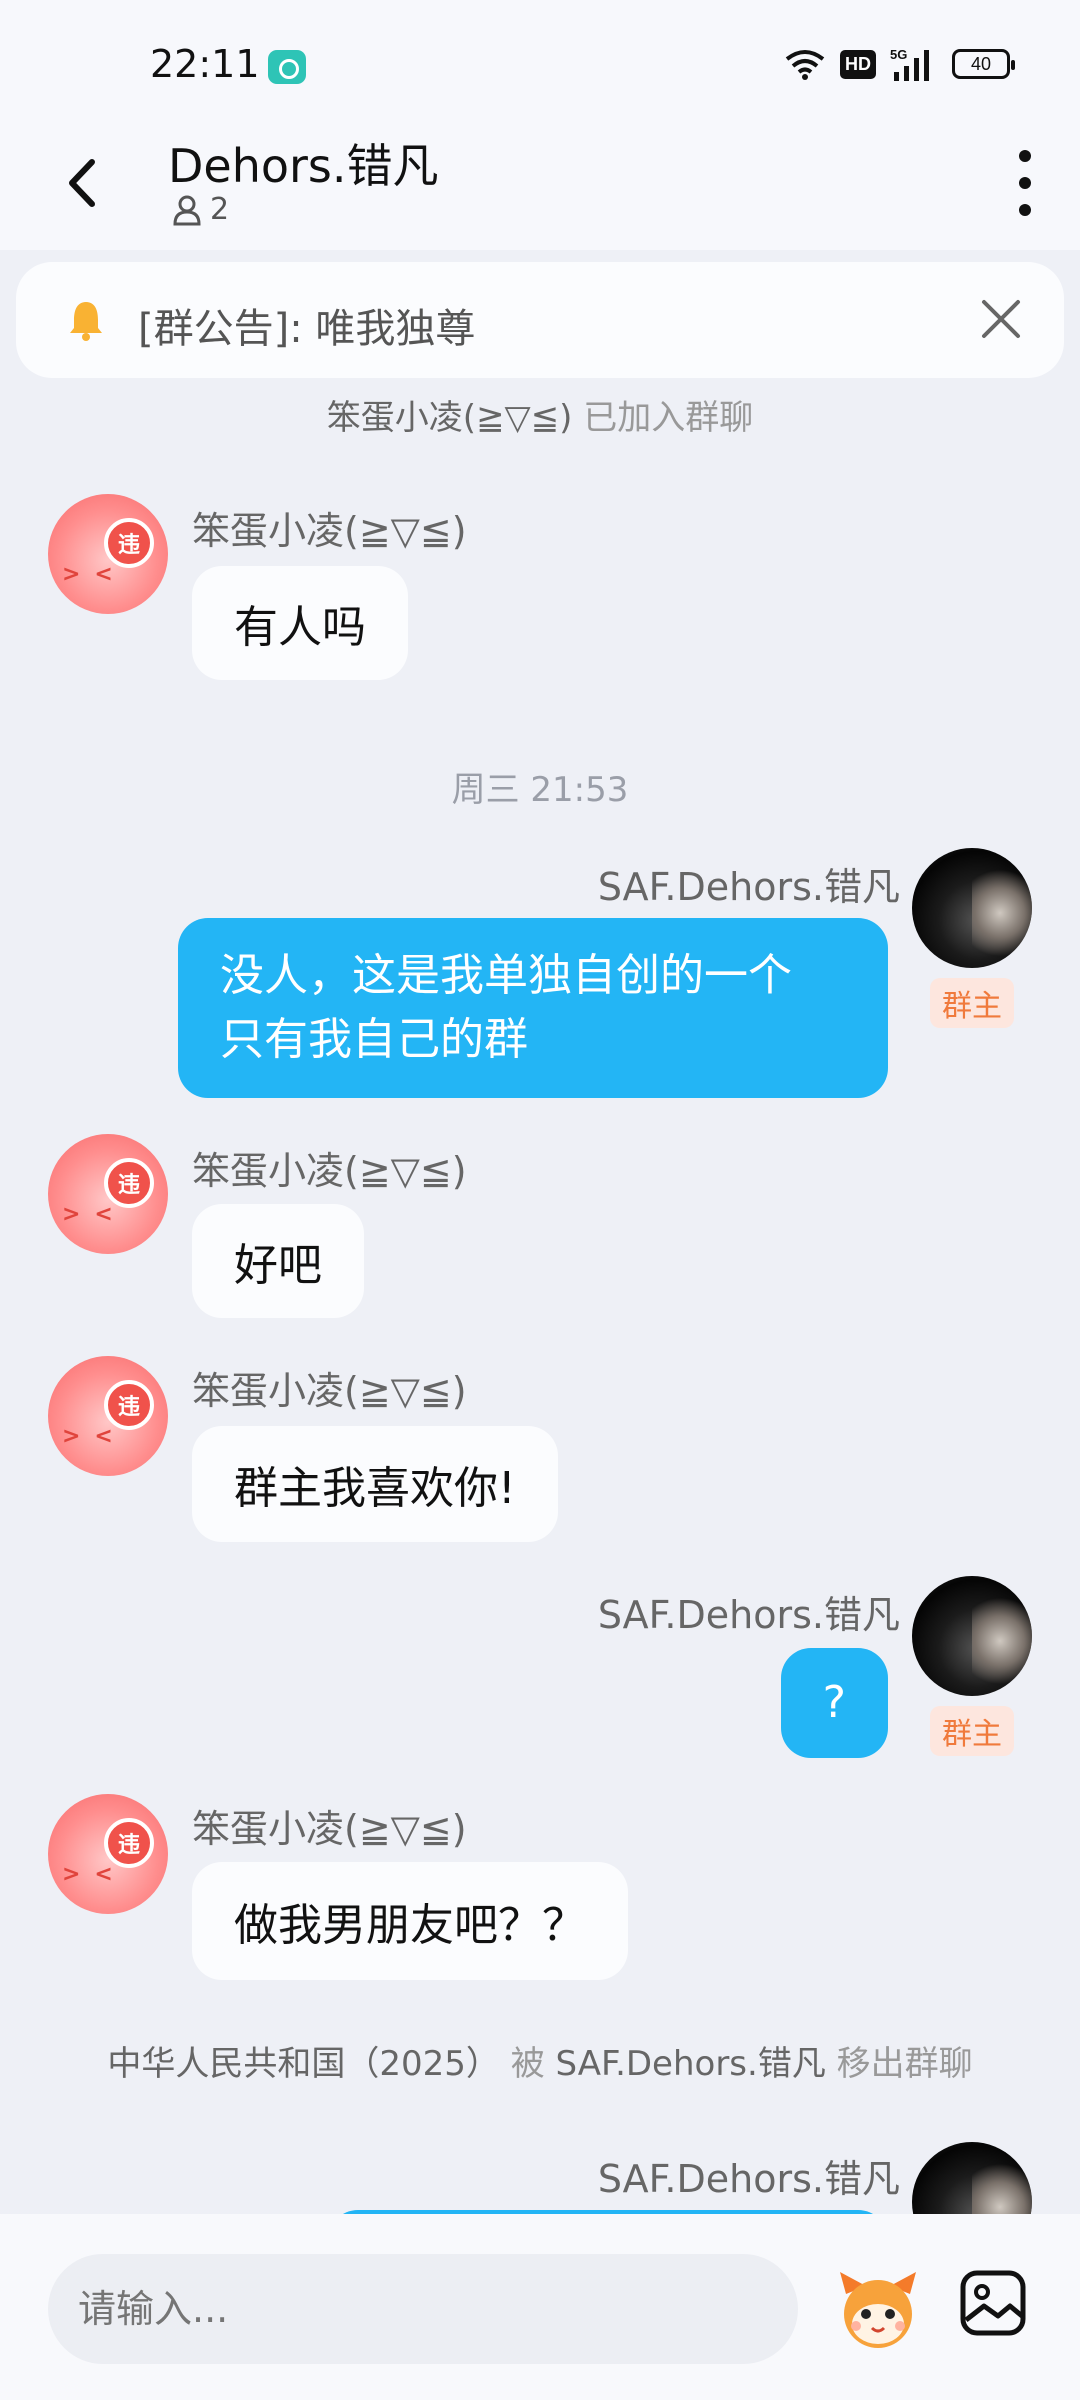 The height and width of the screenshot is (2400, 1080). Describe the element at coordinates (300, 627) in the screenshot. I see `message-text: 有人吗` at that location.